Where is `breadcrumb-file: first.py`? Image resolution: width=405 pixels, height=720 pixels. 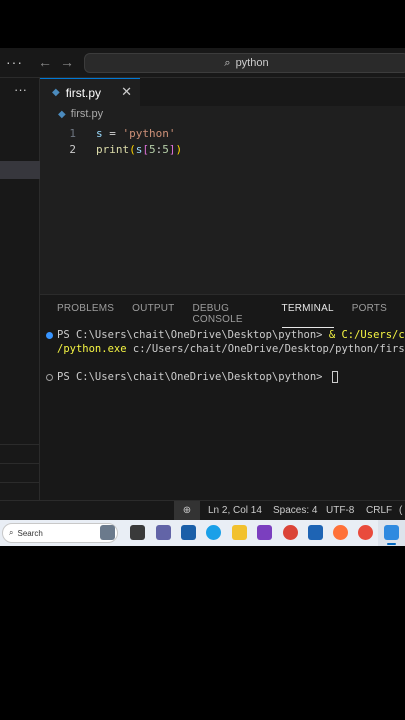 breadcrumb-file: first.py is located at coordinates (87, 114).